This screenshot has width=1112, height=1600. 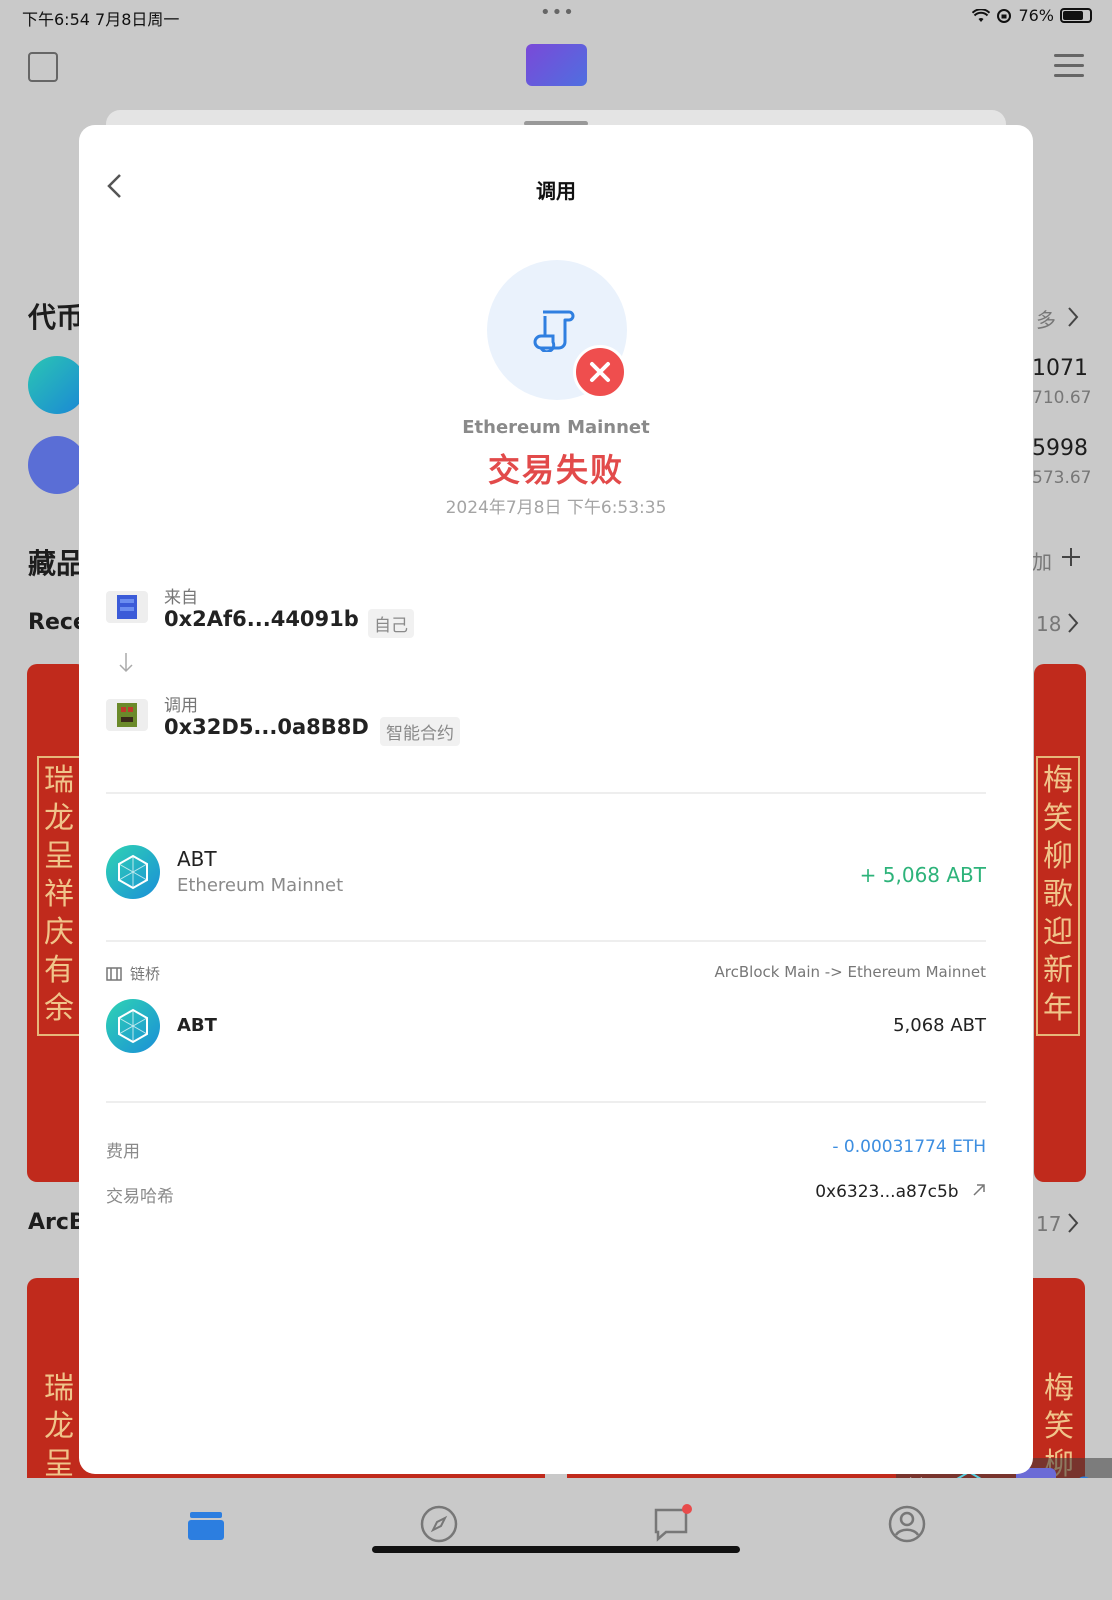 I want to click on tab-wallet-icon, so click(x=206, y=1524).